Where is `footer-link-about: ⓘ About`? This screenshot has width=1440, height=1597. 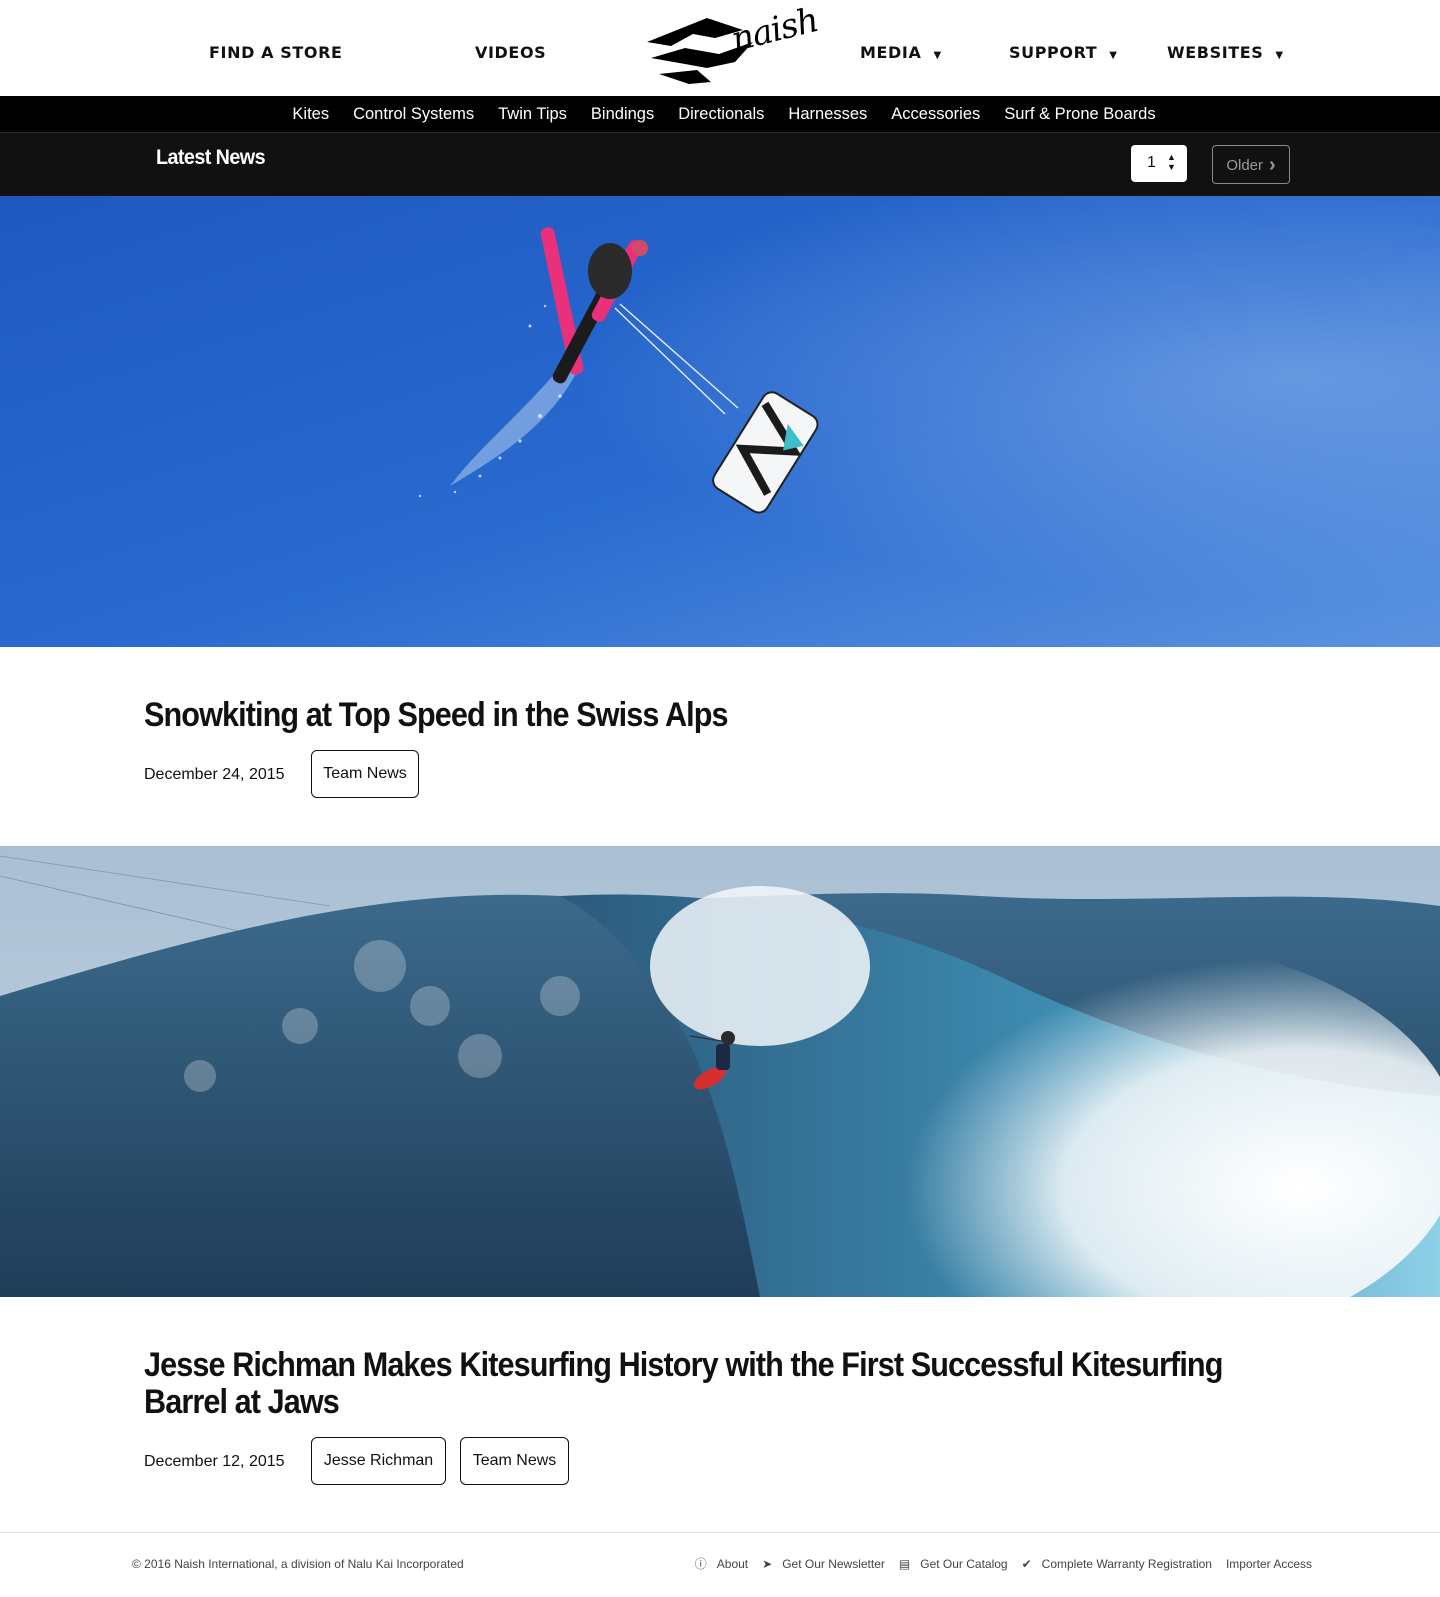
footer-link-about: ⓘ About is located at coordinates (721, 1563).